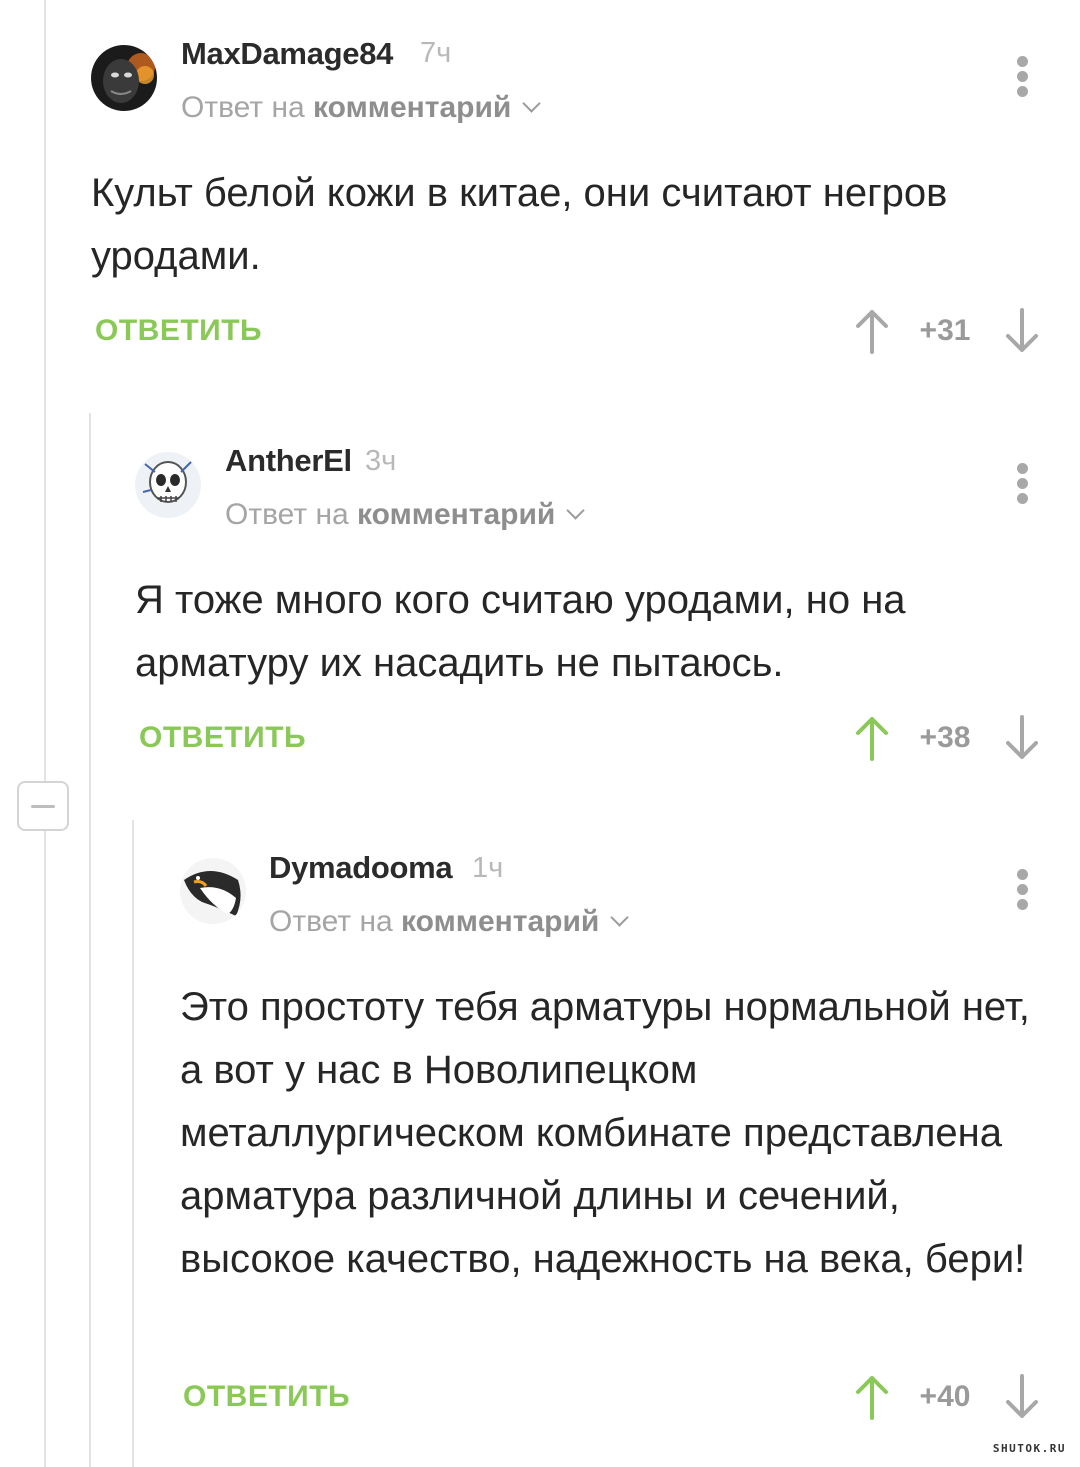 The image size is (1080, 1467). I want to click on penguin-avatar-icon, so click(213, 891).